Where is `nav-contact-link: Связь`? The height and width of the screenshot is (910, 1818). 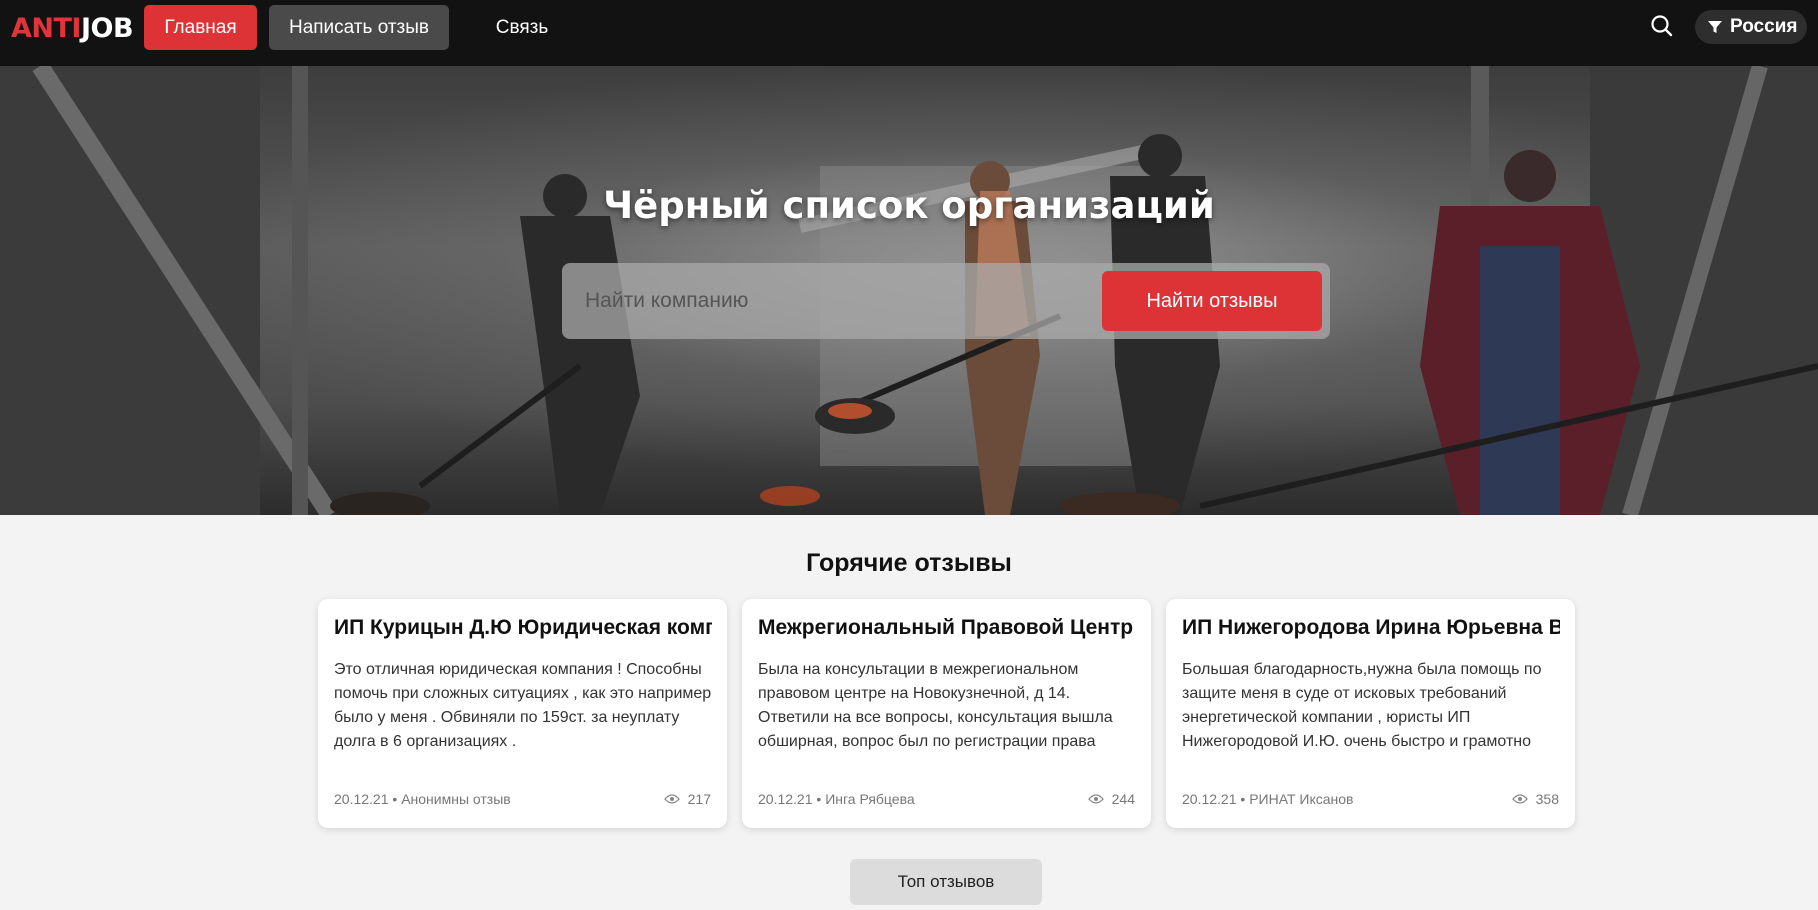
nav-contact-link: Связь is located at coordinates (522, 27).